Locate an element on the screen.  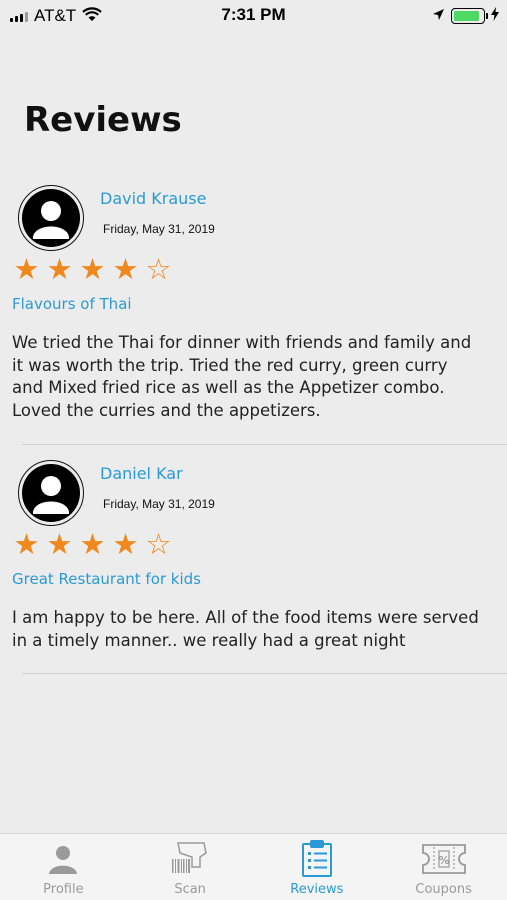
coupon-icon: % is located at coordinates (444, 859).